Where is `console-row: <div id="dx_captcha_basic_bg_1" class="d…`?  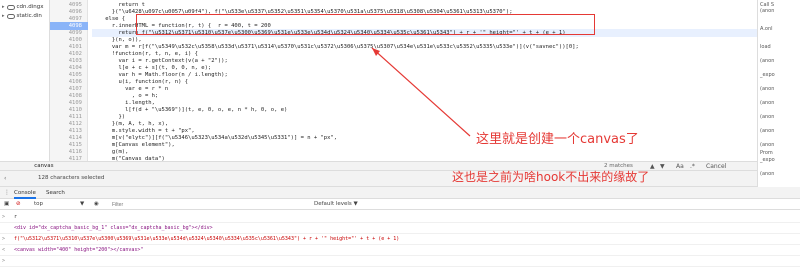
console-row: <div id="dx_captcha_basic_bg_1" class="d… is located at coordinates (400, 228).